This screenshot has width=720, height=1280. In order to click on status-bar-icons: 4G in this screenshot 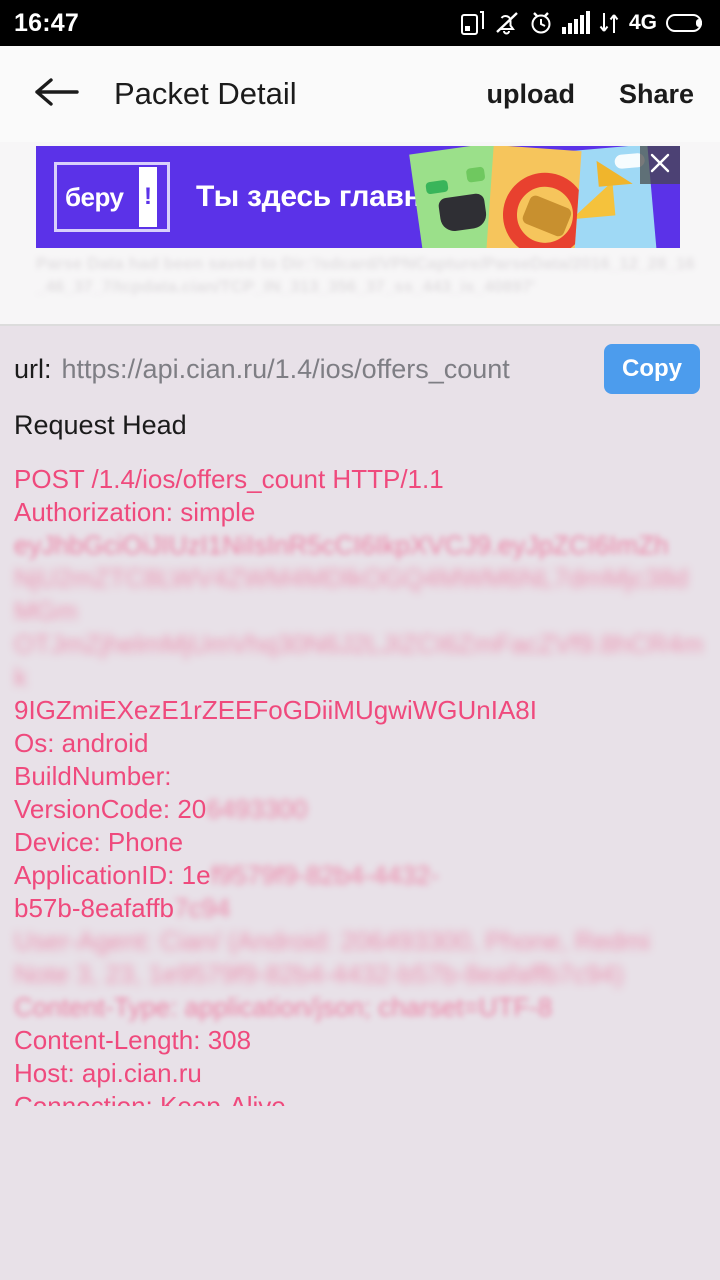, I will do `click(583, 23)`.